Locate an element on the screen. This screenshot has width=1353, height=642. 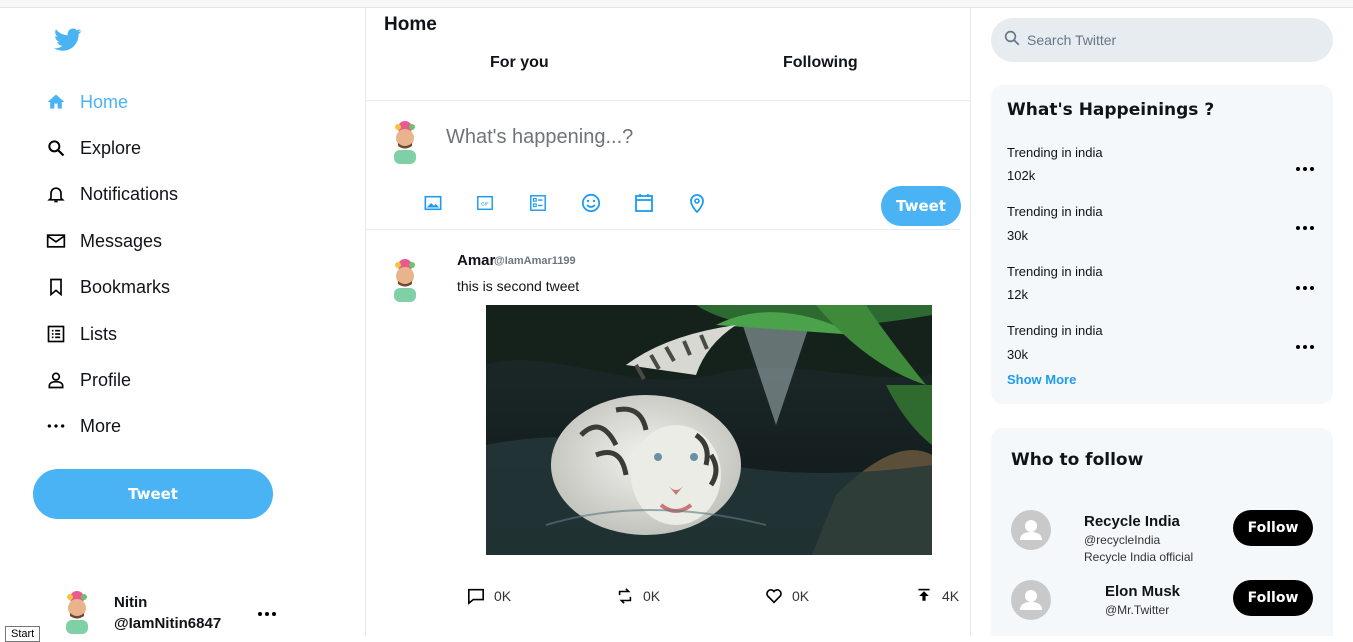
emoji-icon is located at coordinates (591, 203).